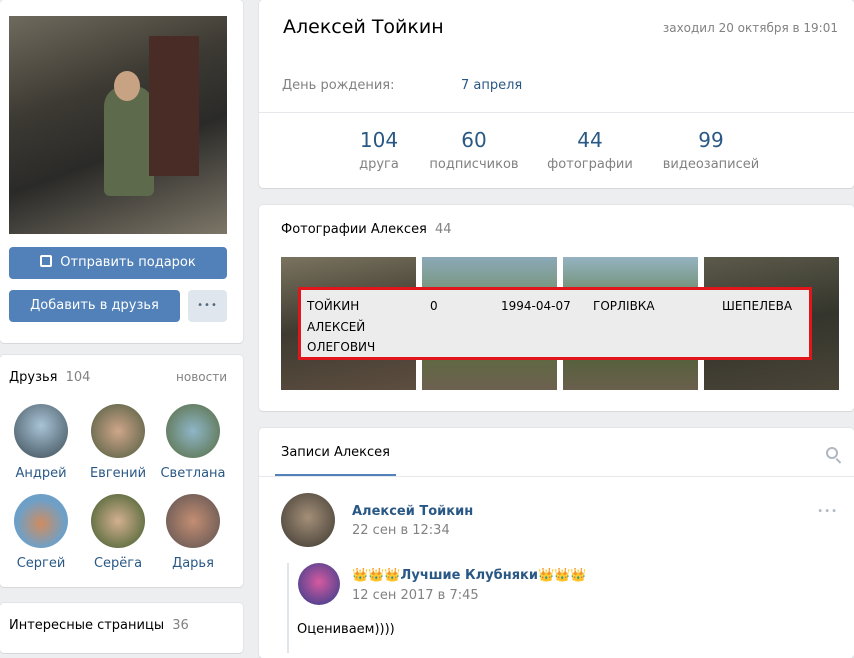  Describe the element at coordinates (750, 28) in the screenshot. I see `last-seen: заходил 20 октября в 19:01` at that location.